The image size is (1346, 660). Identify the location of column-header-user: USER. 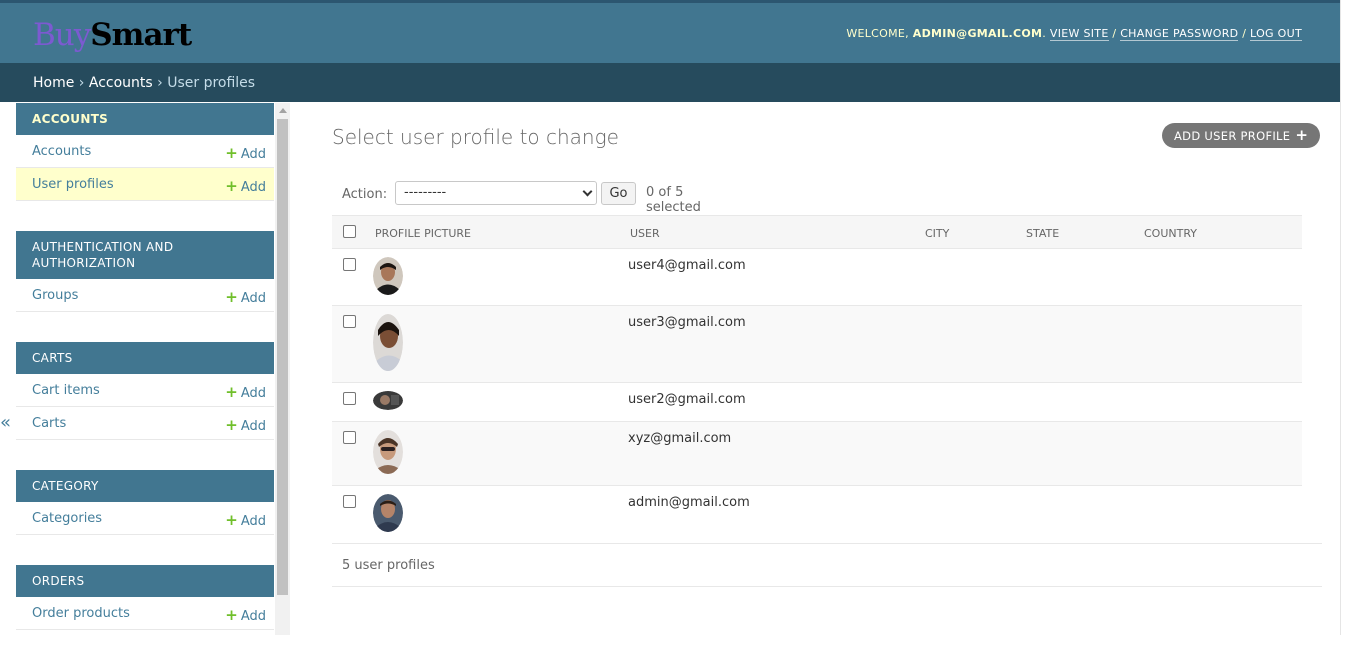
(645, 233).